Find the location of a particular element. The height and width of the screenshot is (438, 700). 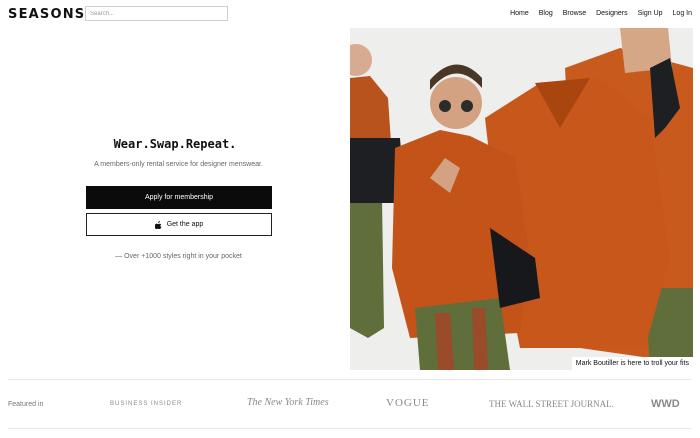

logo: SEASONS is located at coordinates (46, 14).